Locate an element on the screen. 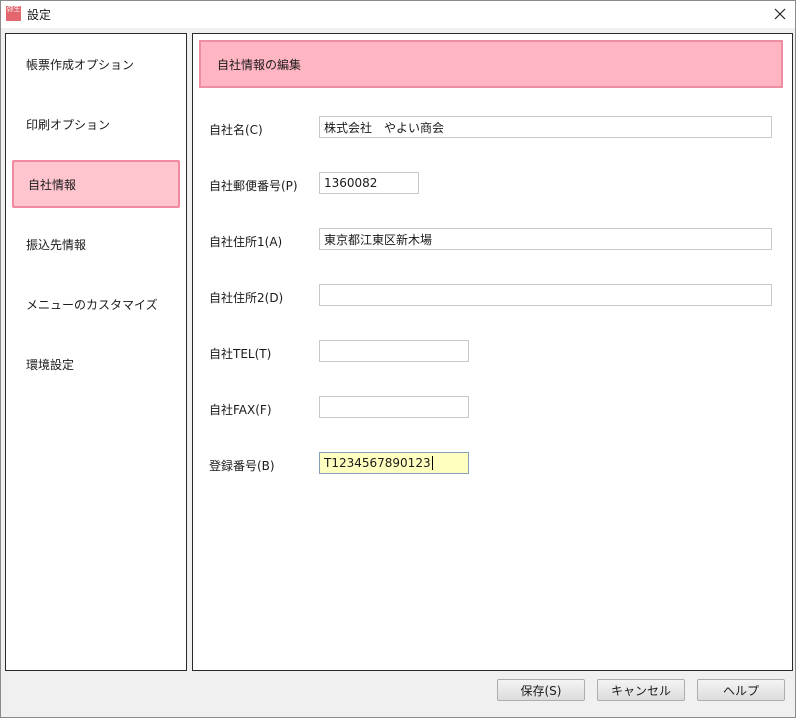  save-button-label: 保存(S) is located at coordinates (541, 690).